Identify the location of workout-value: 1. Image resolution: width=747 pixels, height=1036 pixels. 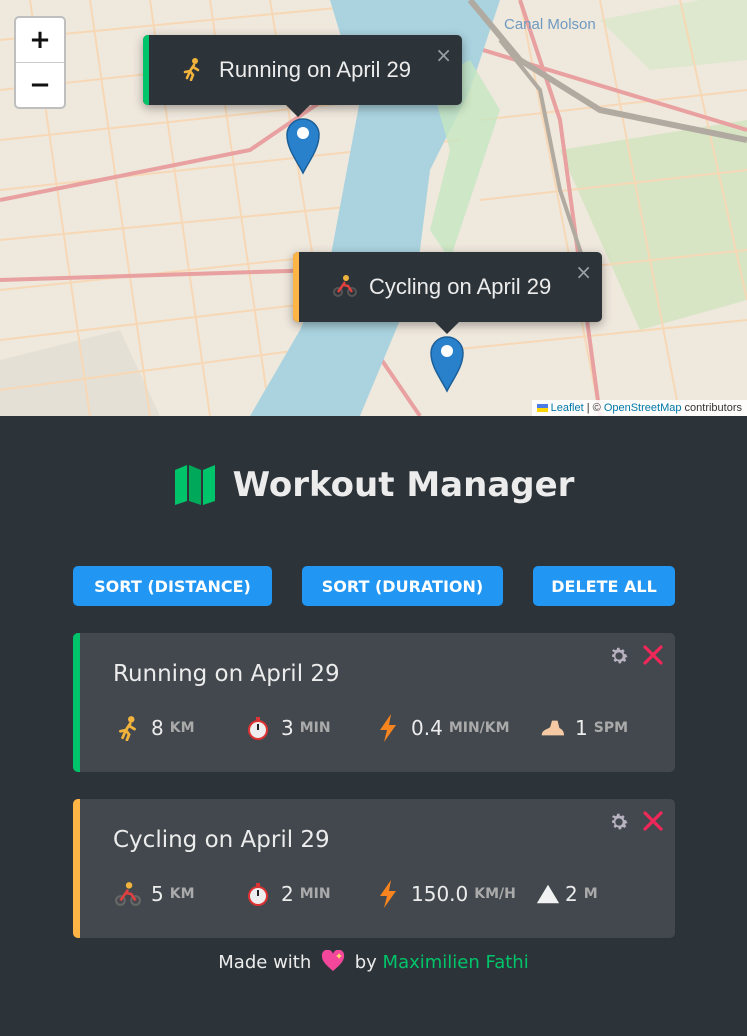
(581, 728).